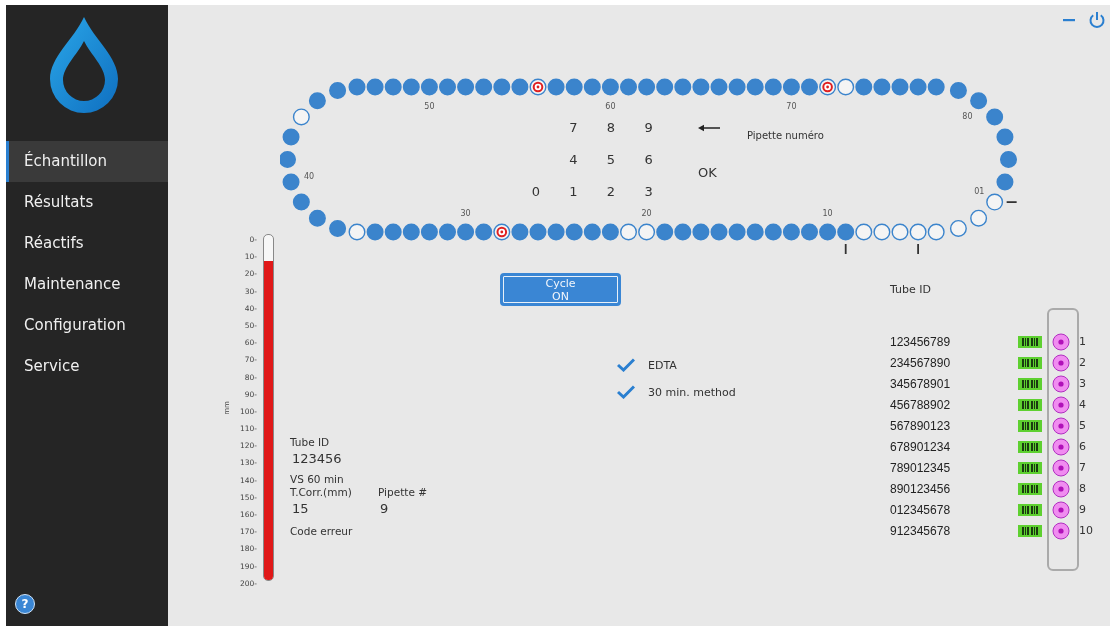 The image size is (1110, 626). What do you see at coordinates (384, 509) in the screenshot?
I see `pipette-value: 9` at bounding box center [384, 509].